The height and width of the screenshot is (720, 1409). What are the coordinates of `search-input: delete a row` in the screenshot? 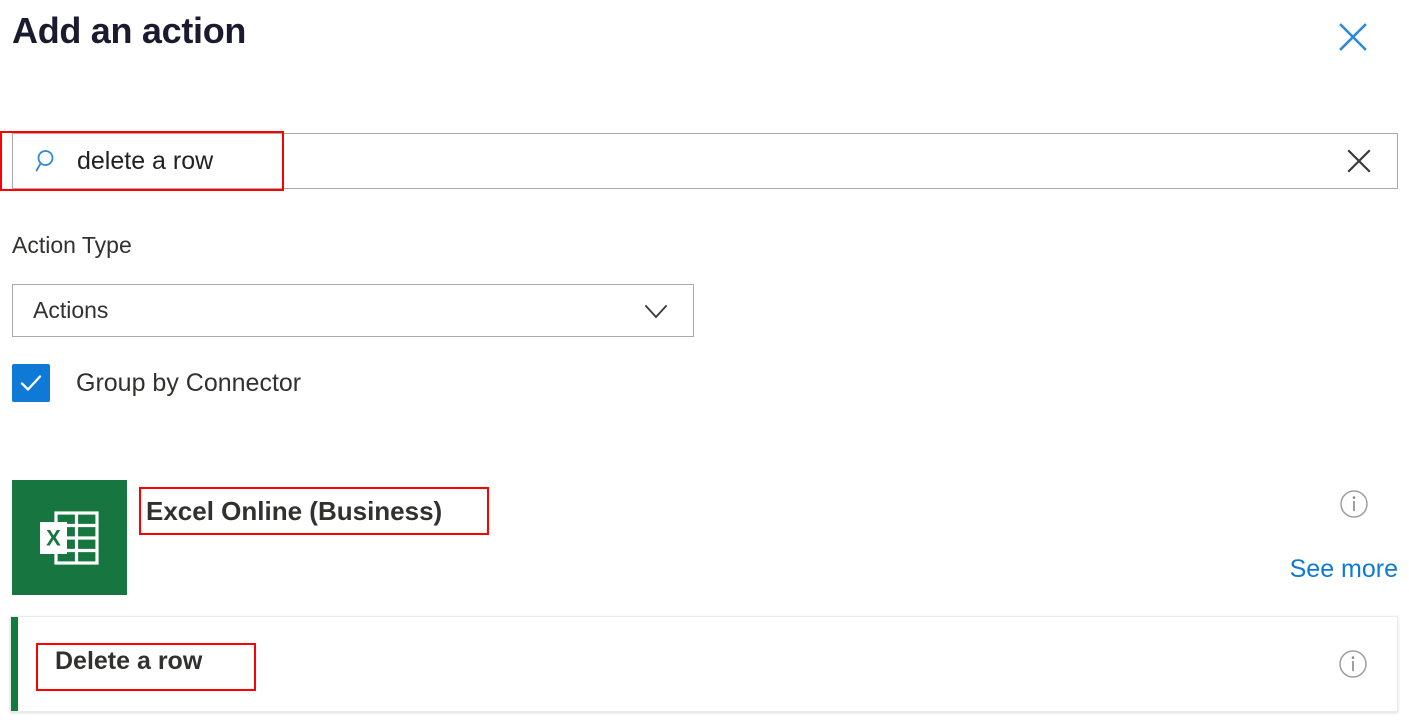 It's located at (705, 161).